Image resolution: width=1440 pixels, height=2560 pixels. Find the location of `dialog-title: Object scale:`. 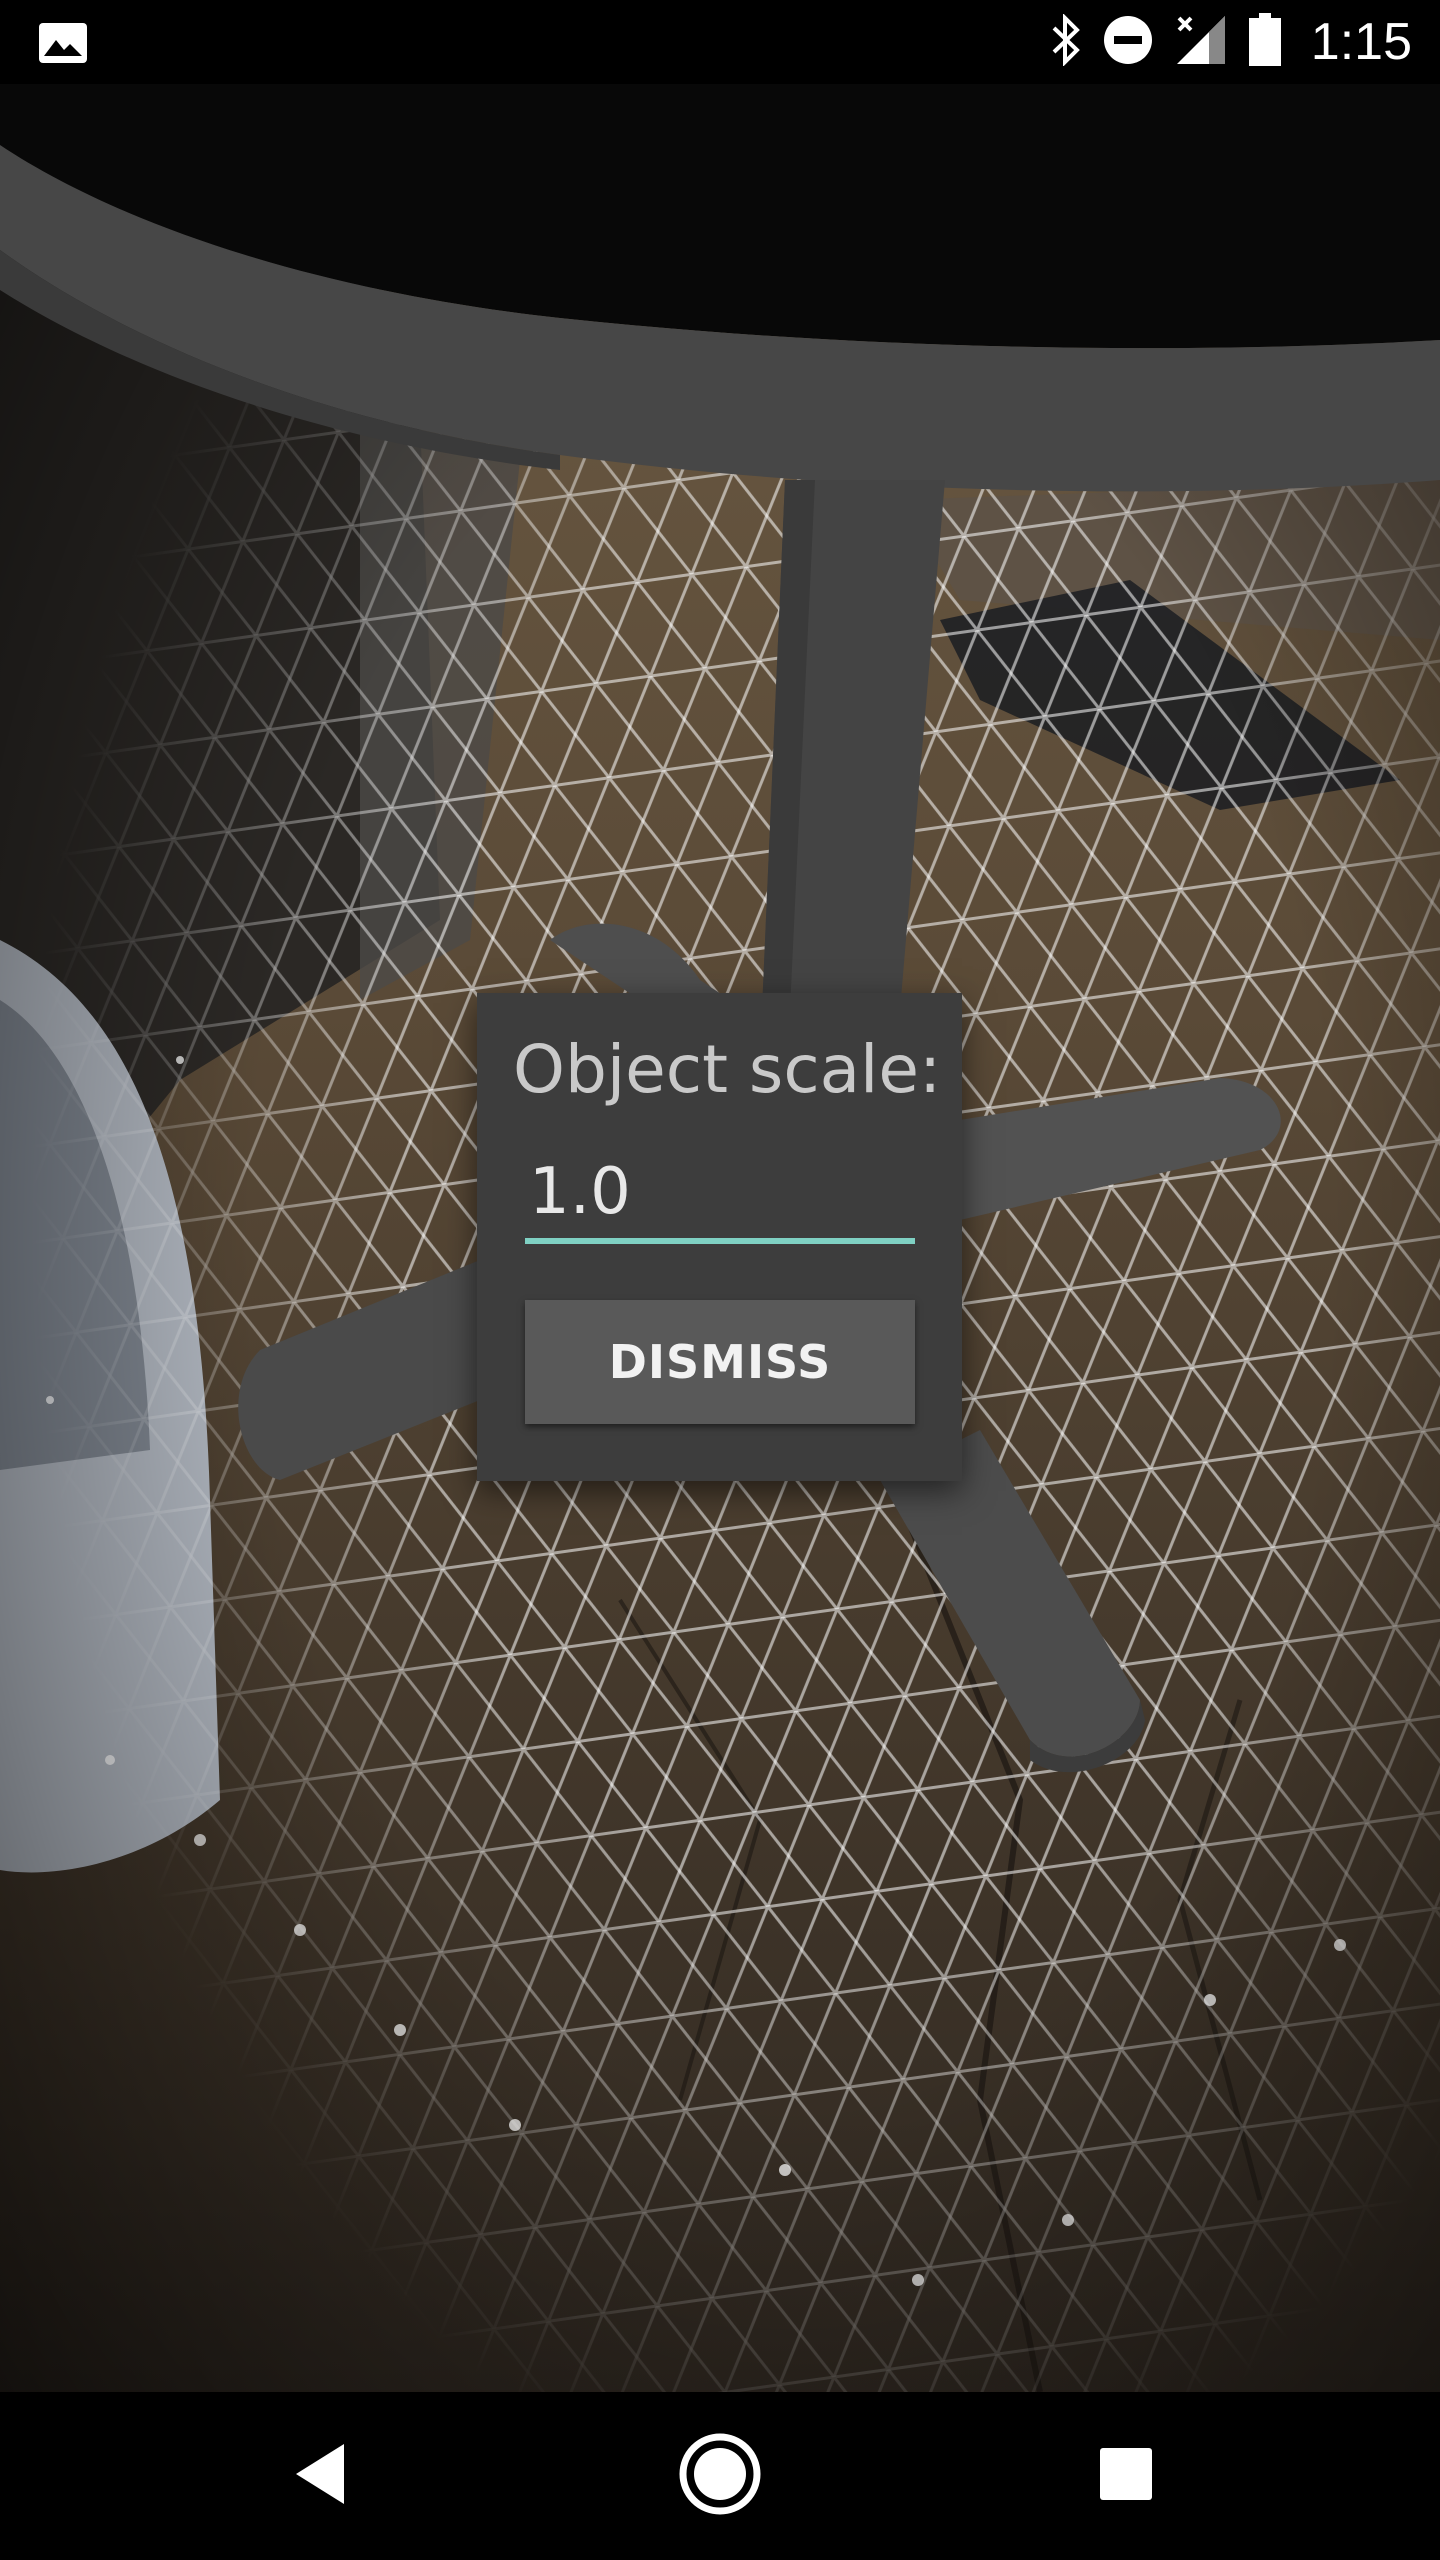

dialog-title: Object scale: is located at coordinates (727, 1069).